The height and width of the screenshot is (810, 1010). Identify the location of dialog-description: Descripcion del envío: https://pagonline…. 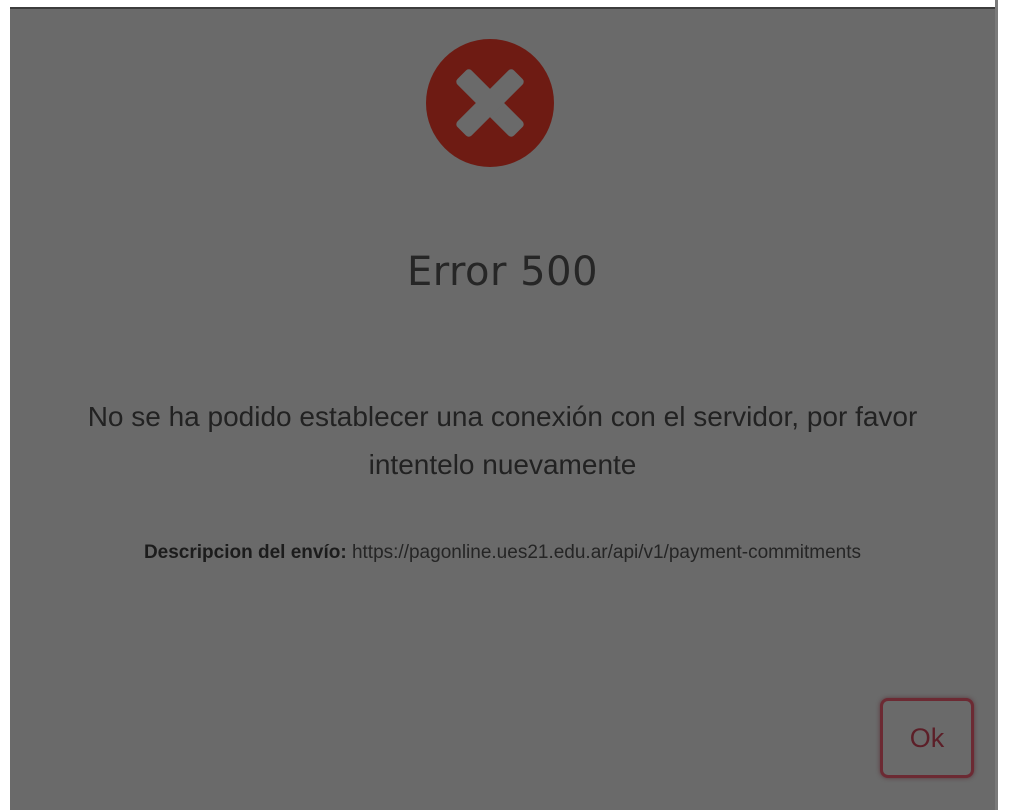
(502, 553).